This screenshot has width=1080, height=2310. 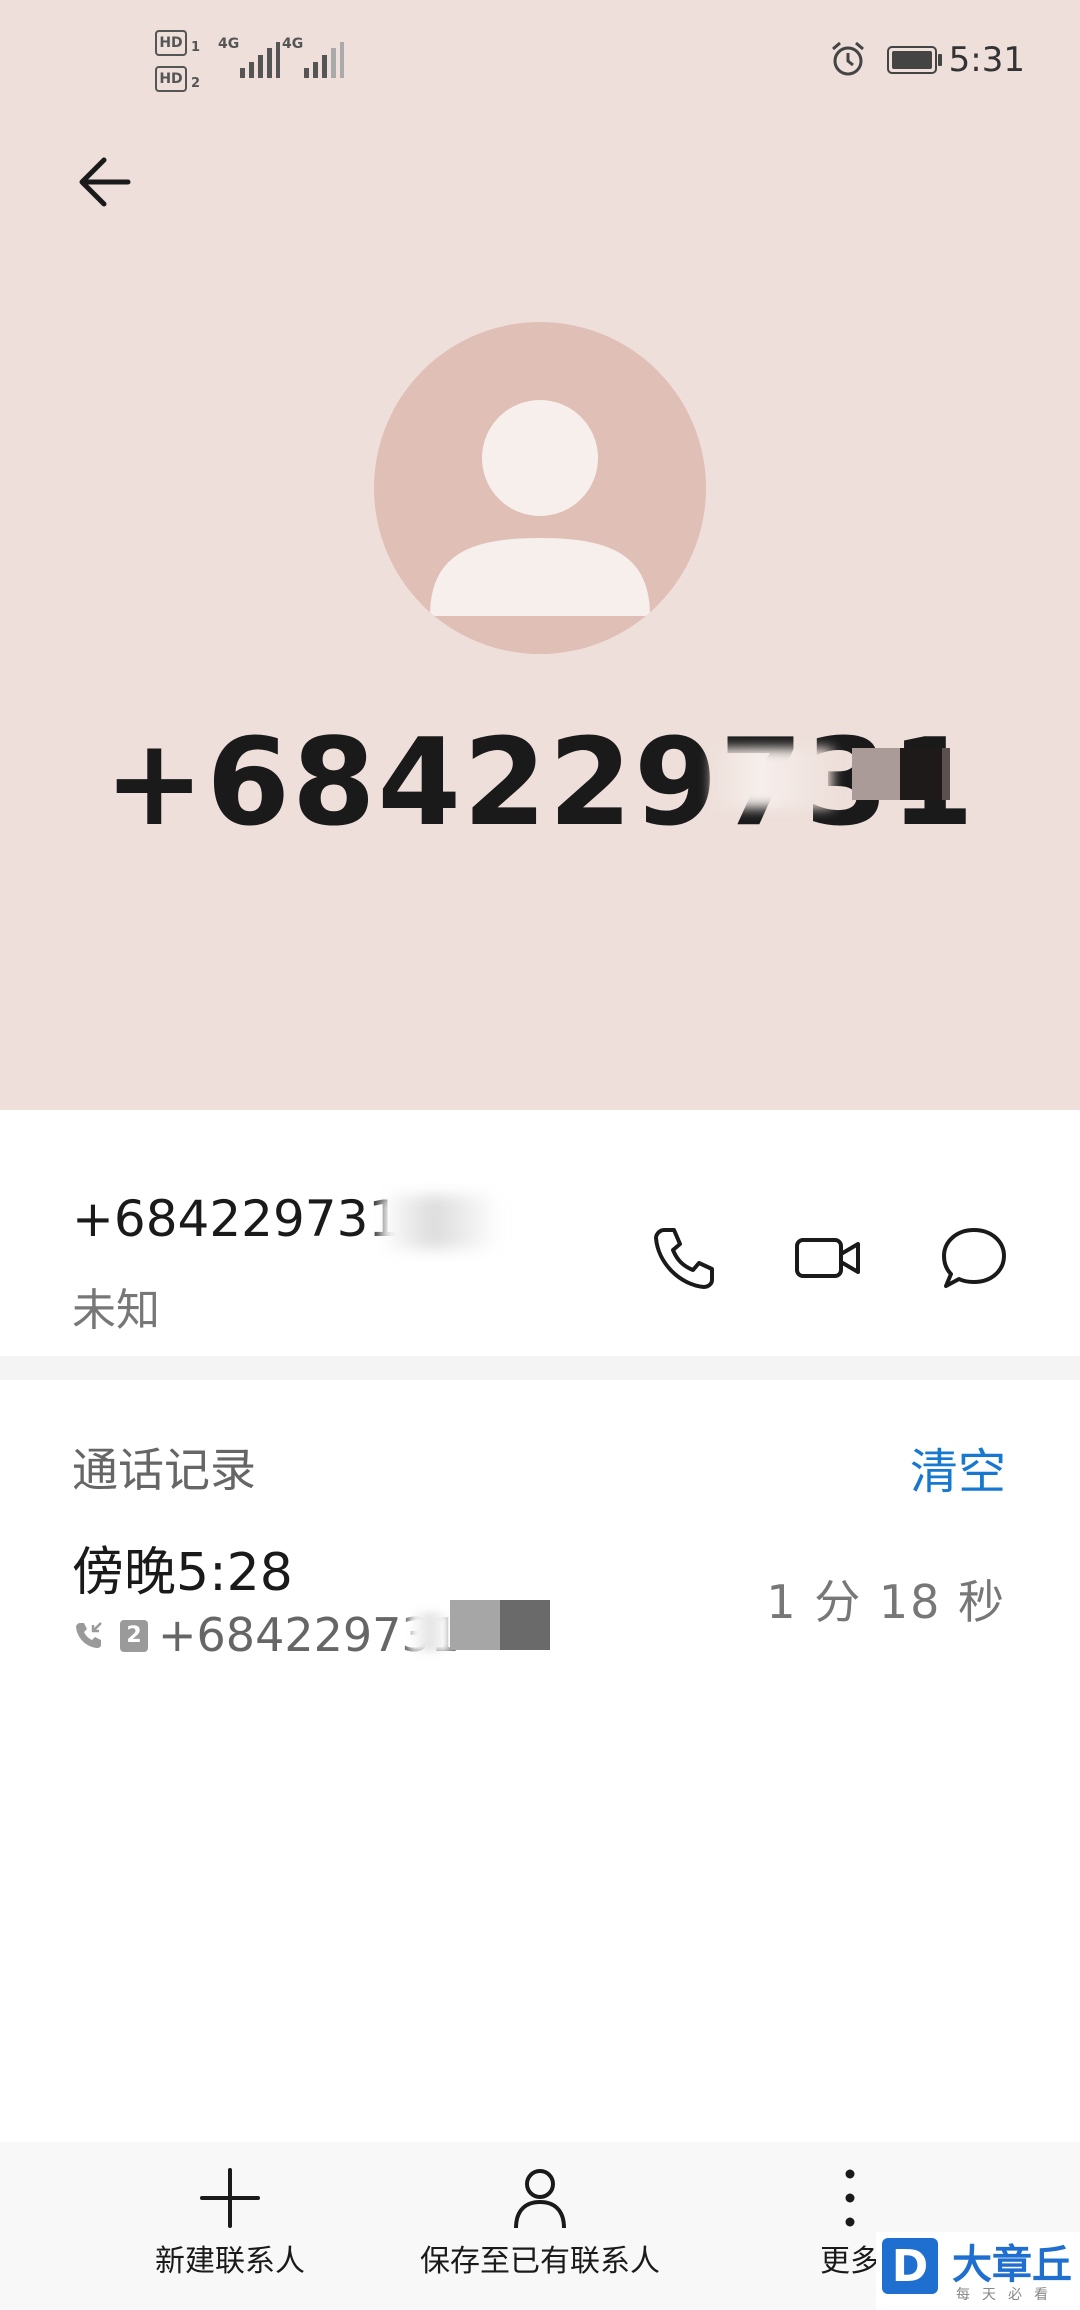 What do you see at coordinates (230, 2198) in the screenshot?
I see `plus-icon` at bounding box center [230, 2198].